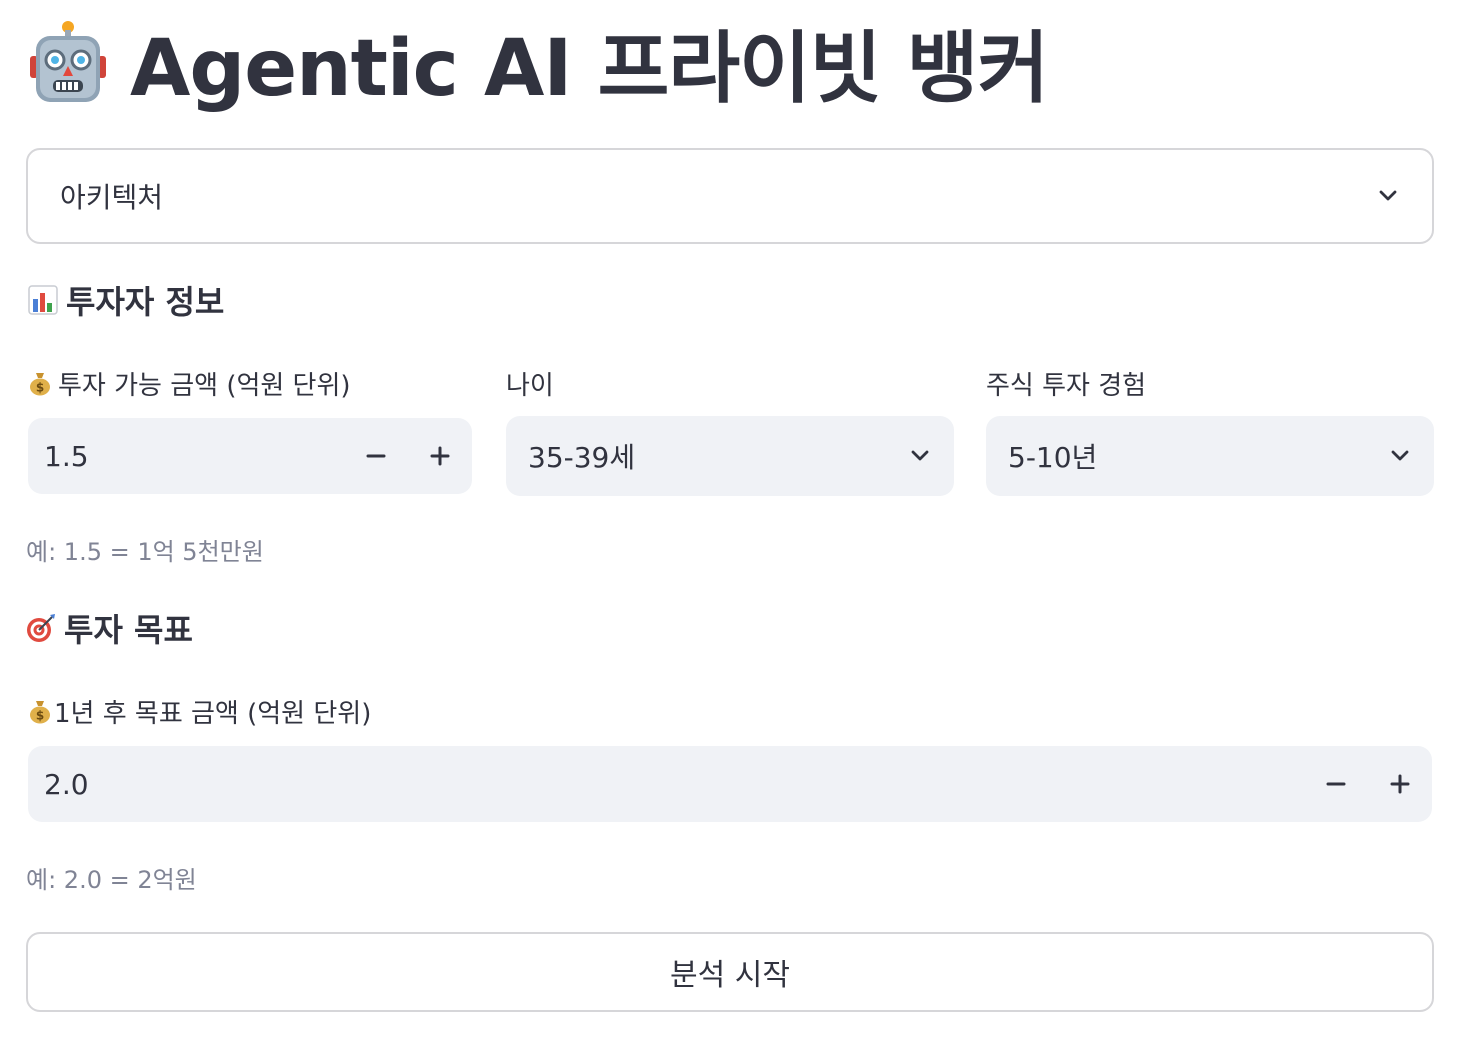 Image resolution: width=1460 pixels, height=1046 pixels. What do you see at coordinates (730, 456) in the screenshot?
I see `age-select: 35-39세` at bounding box center [730, 456].